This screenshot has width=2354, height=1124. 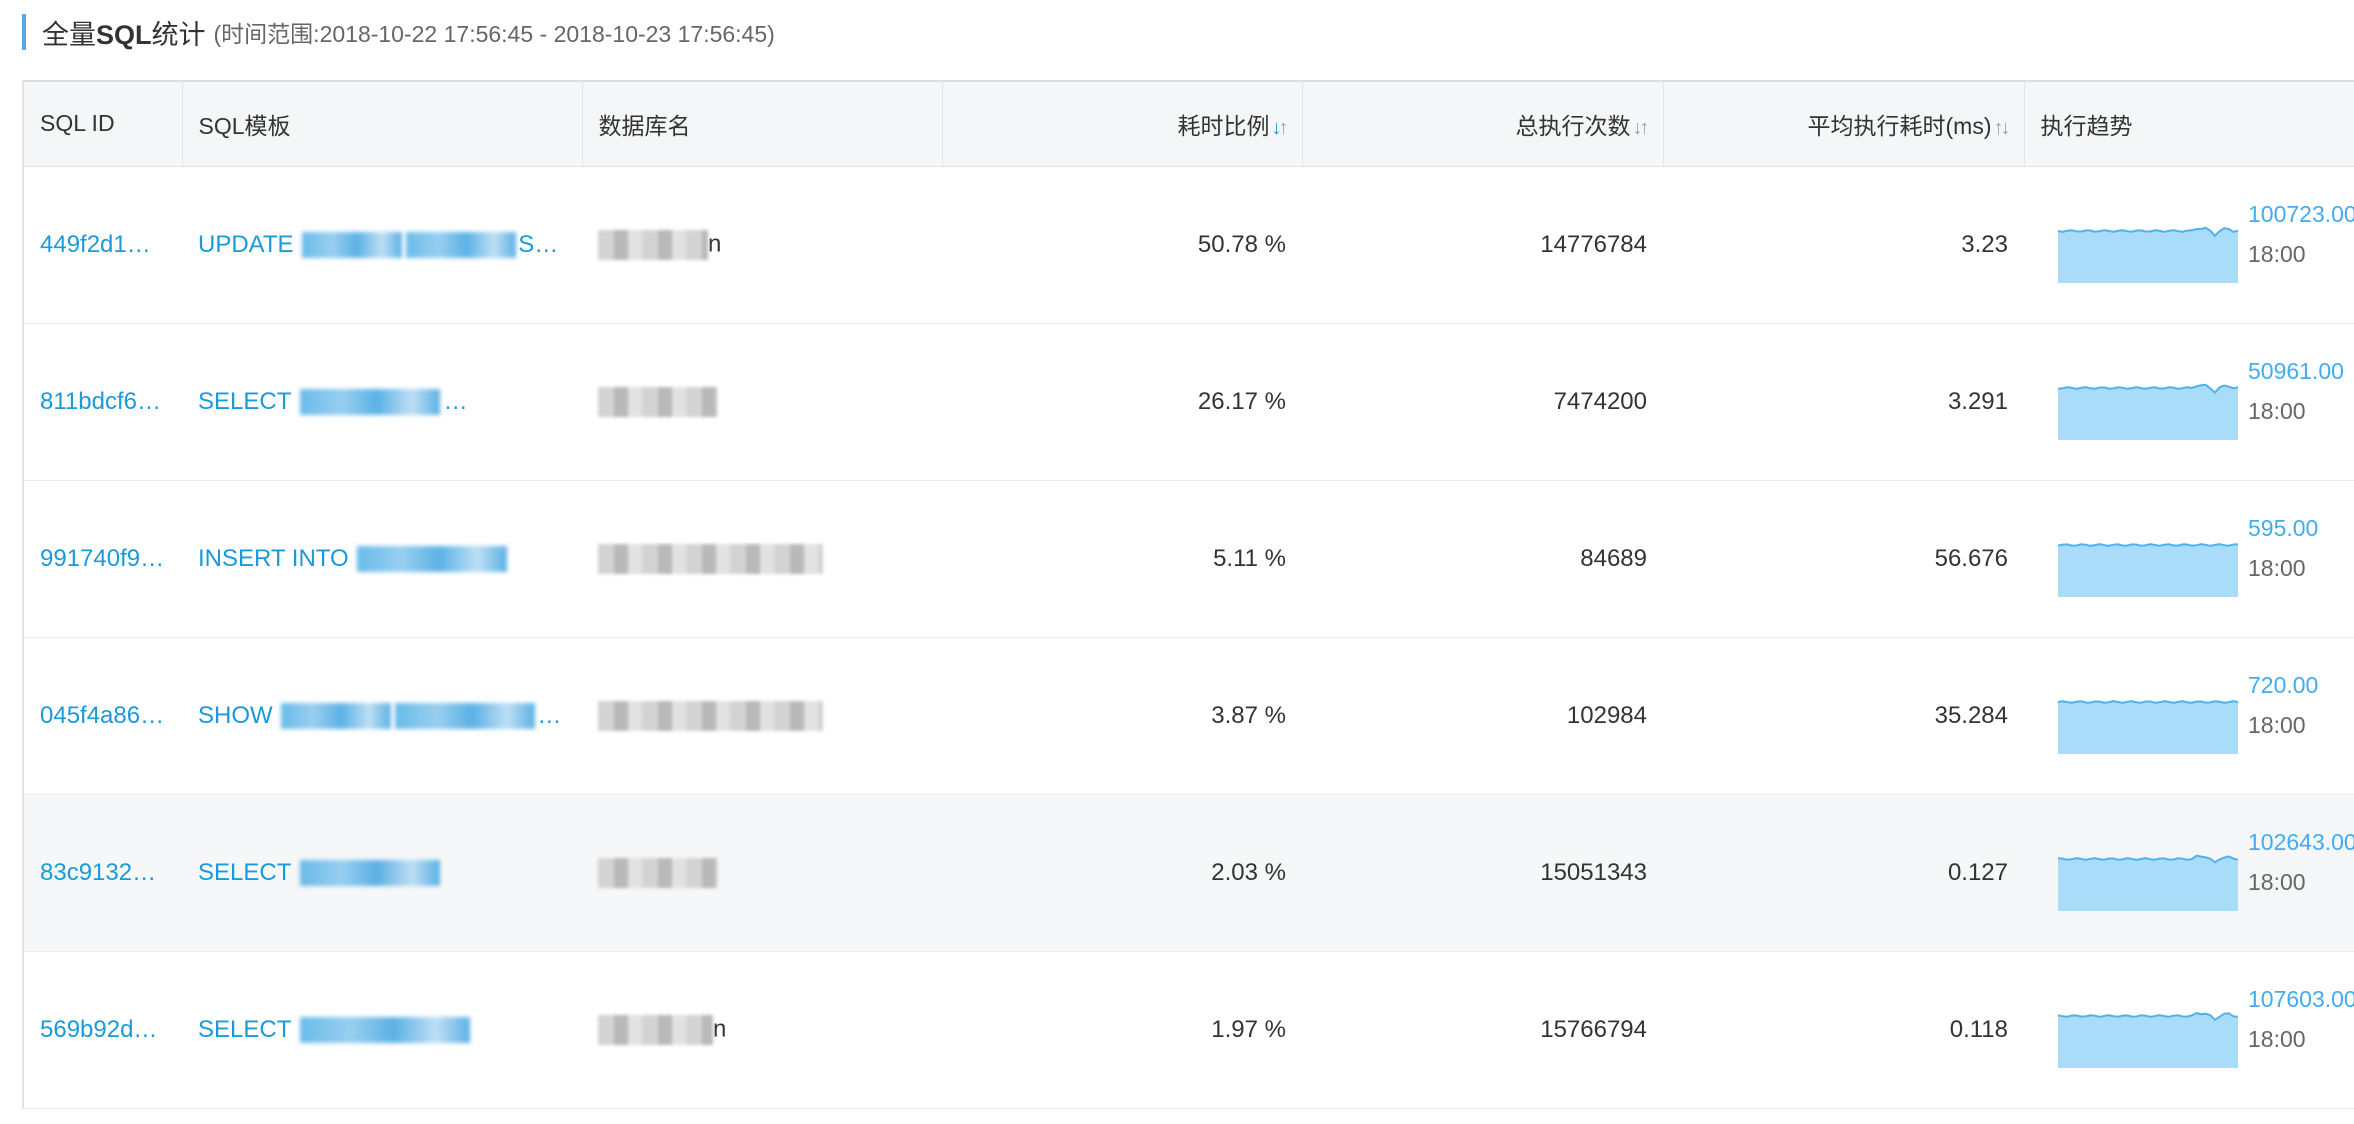 I want to click on trend-cell: 50961.00 18:00, so click(x=2189, y=402).